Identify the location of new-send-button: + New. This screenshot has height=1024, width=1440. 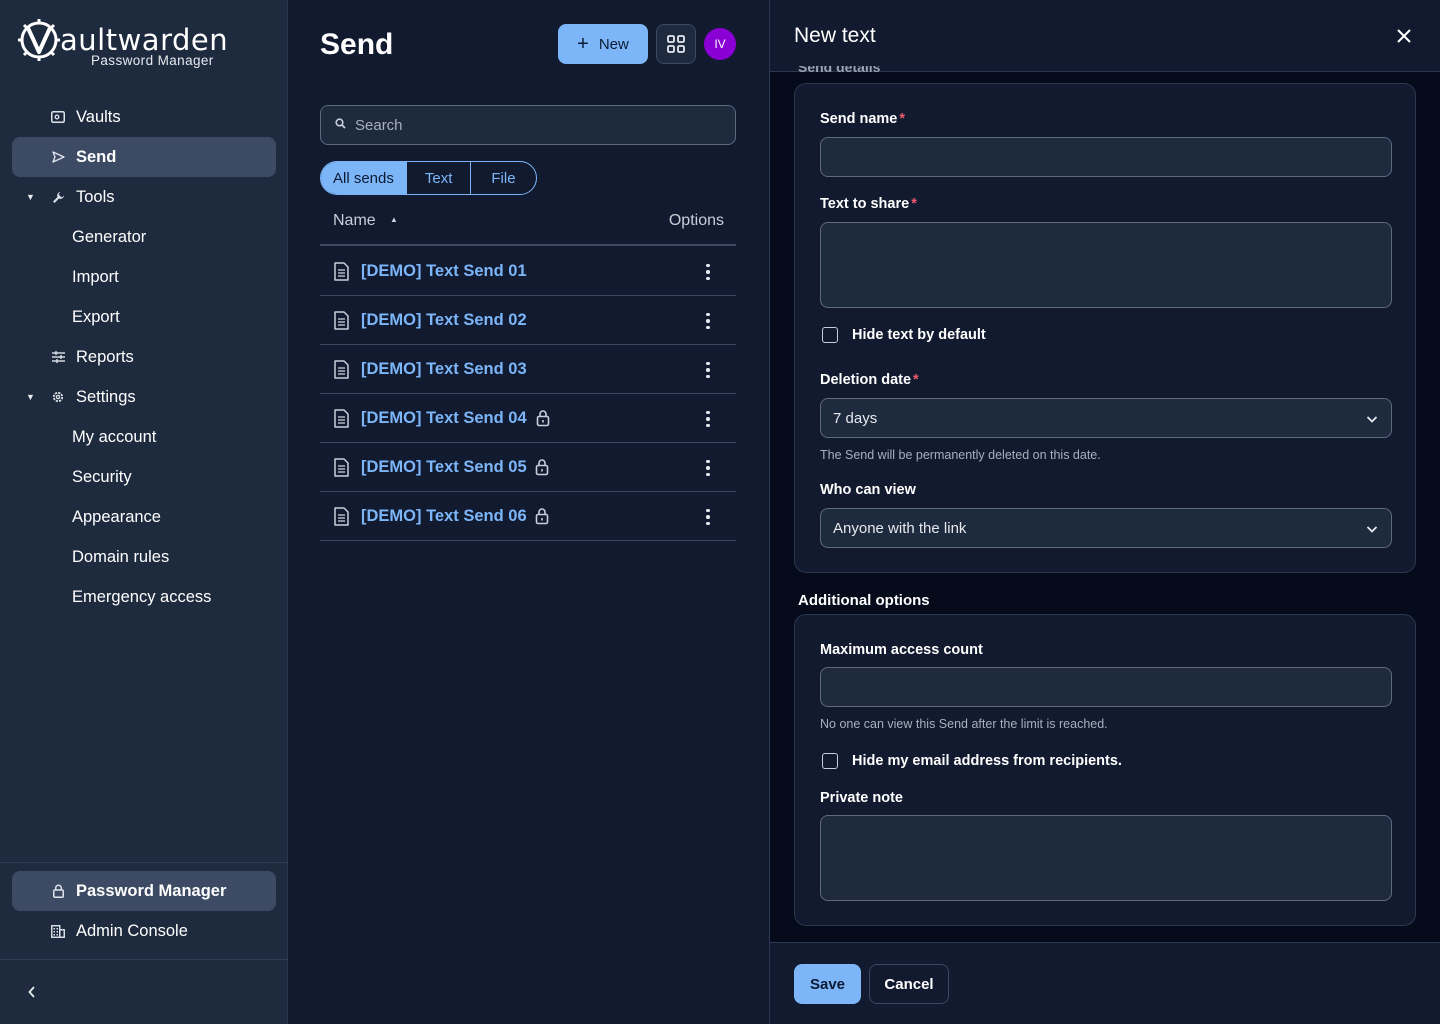
(603, 44).